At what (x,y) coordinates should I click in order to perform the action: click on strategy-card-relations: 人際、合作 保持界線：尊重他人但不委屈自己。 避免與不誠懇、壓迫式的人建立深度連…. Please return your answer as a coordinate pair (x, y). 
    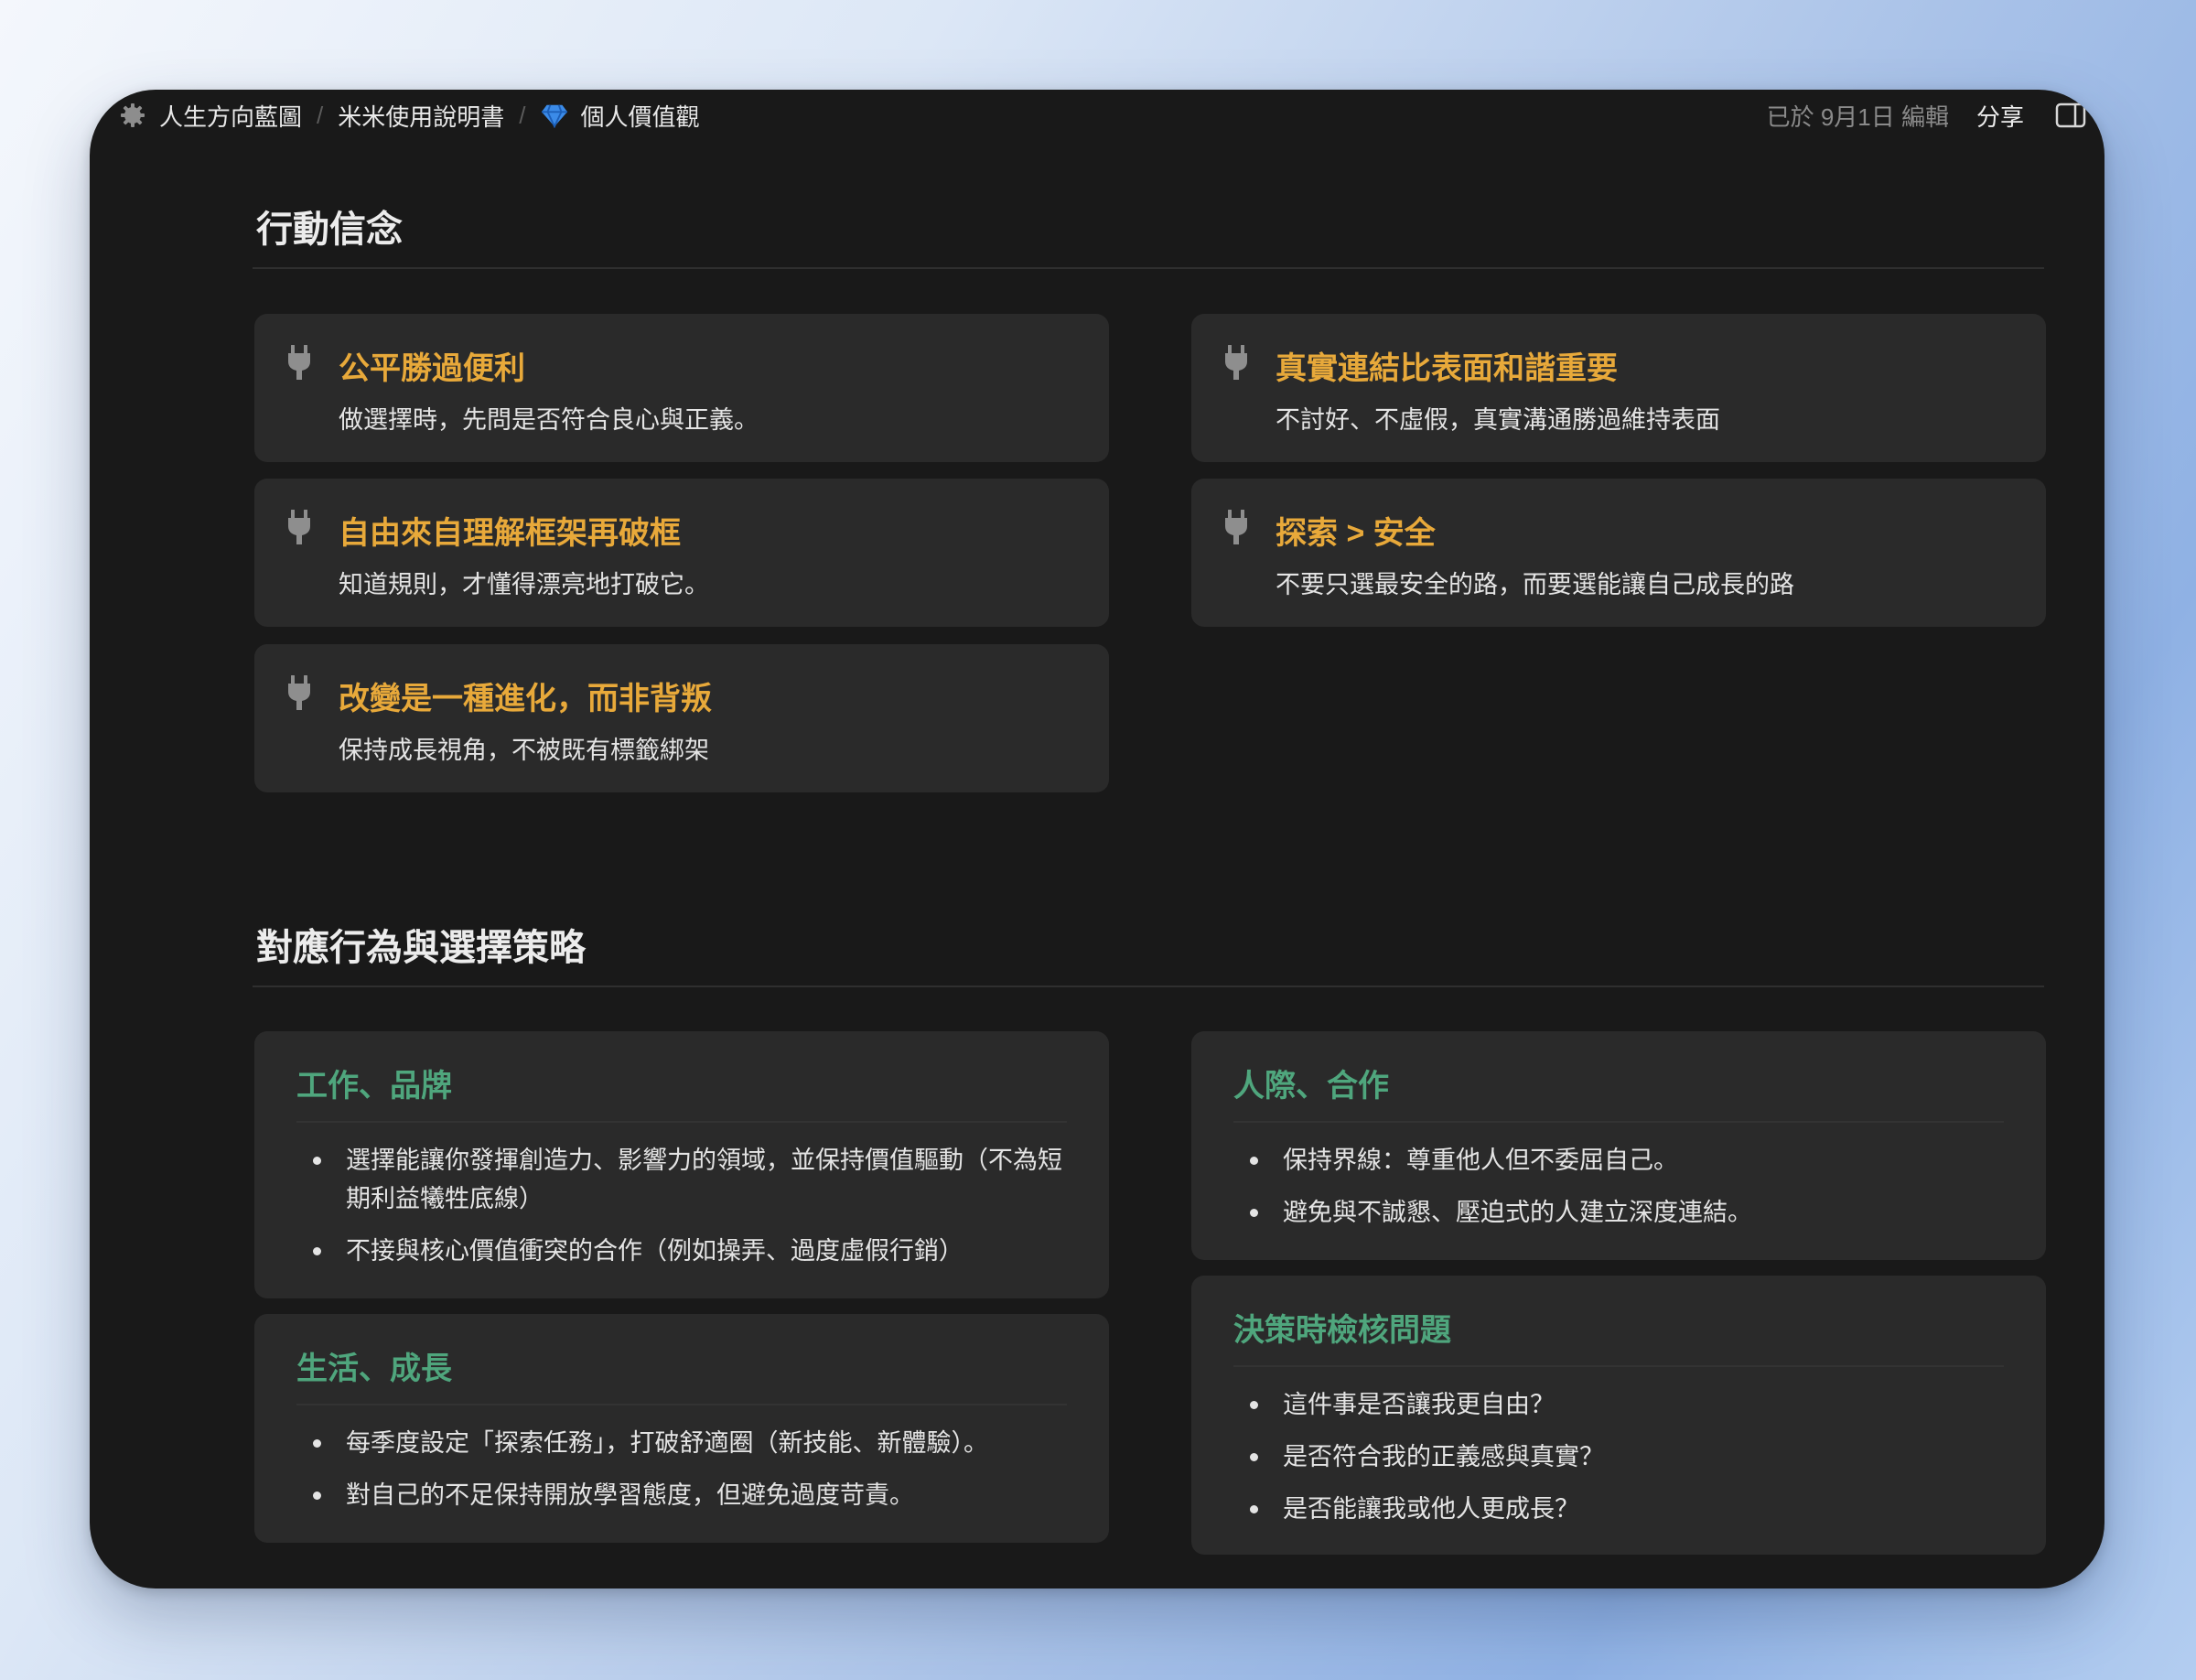
    Looking at the image, I should click on (1619, 1145).